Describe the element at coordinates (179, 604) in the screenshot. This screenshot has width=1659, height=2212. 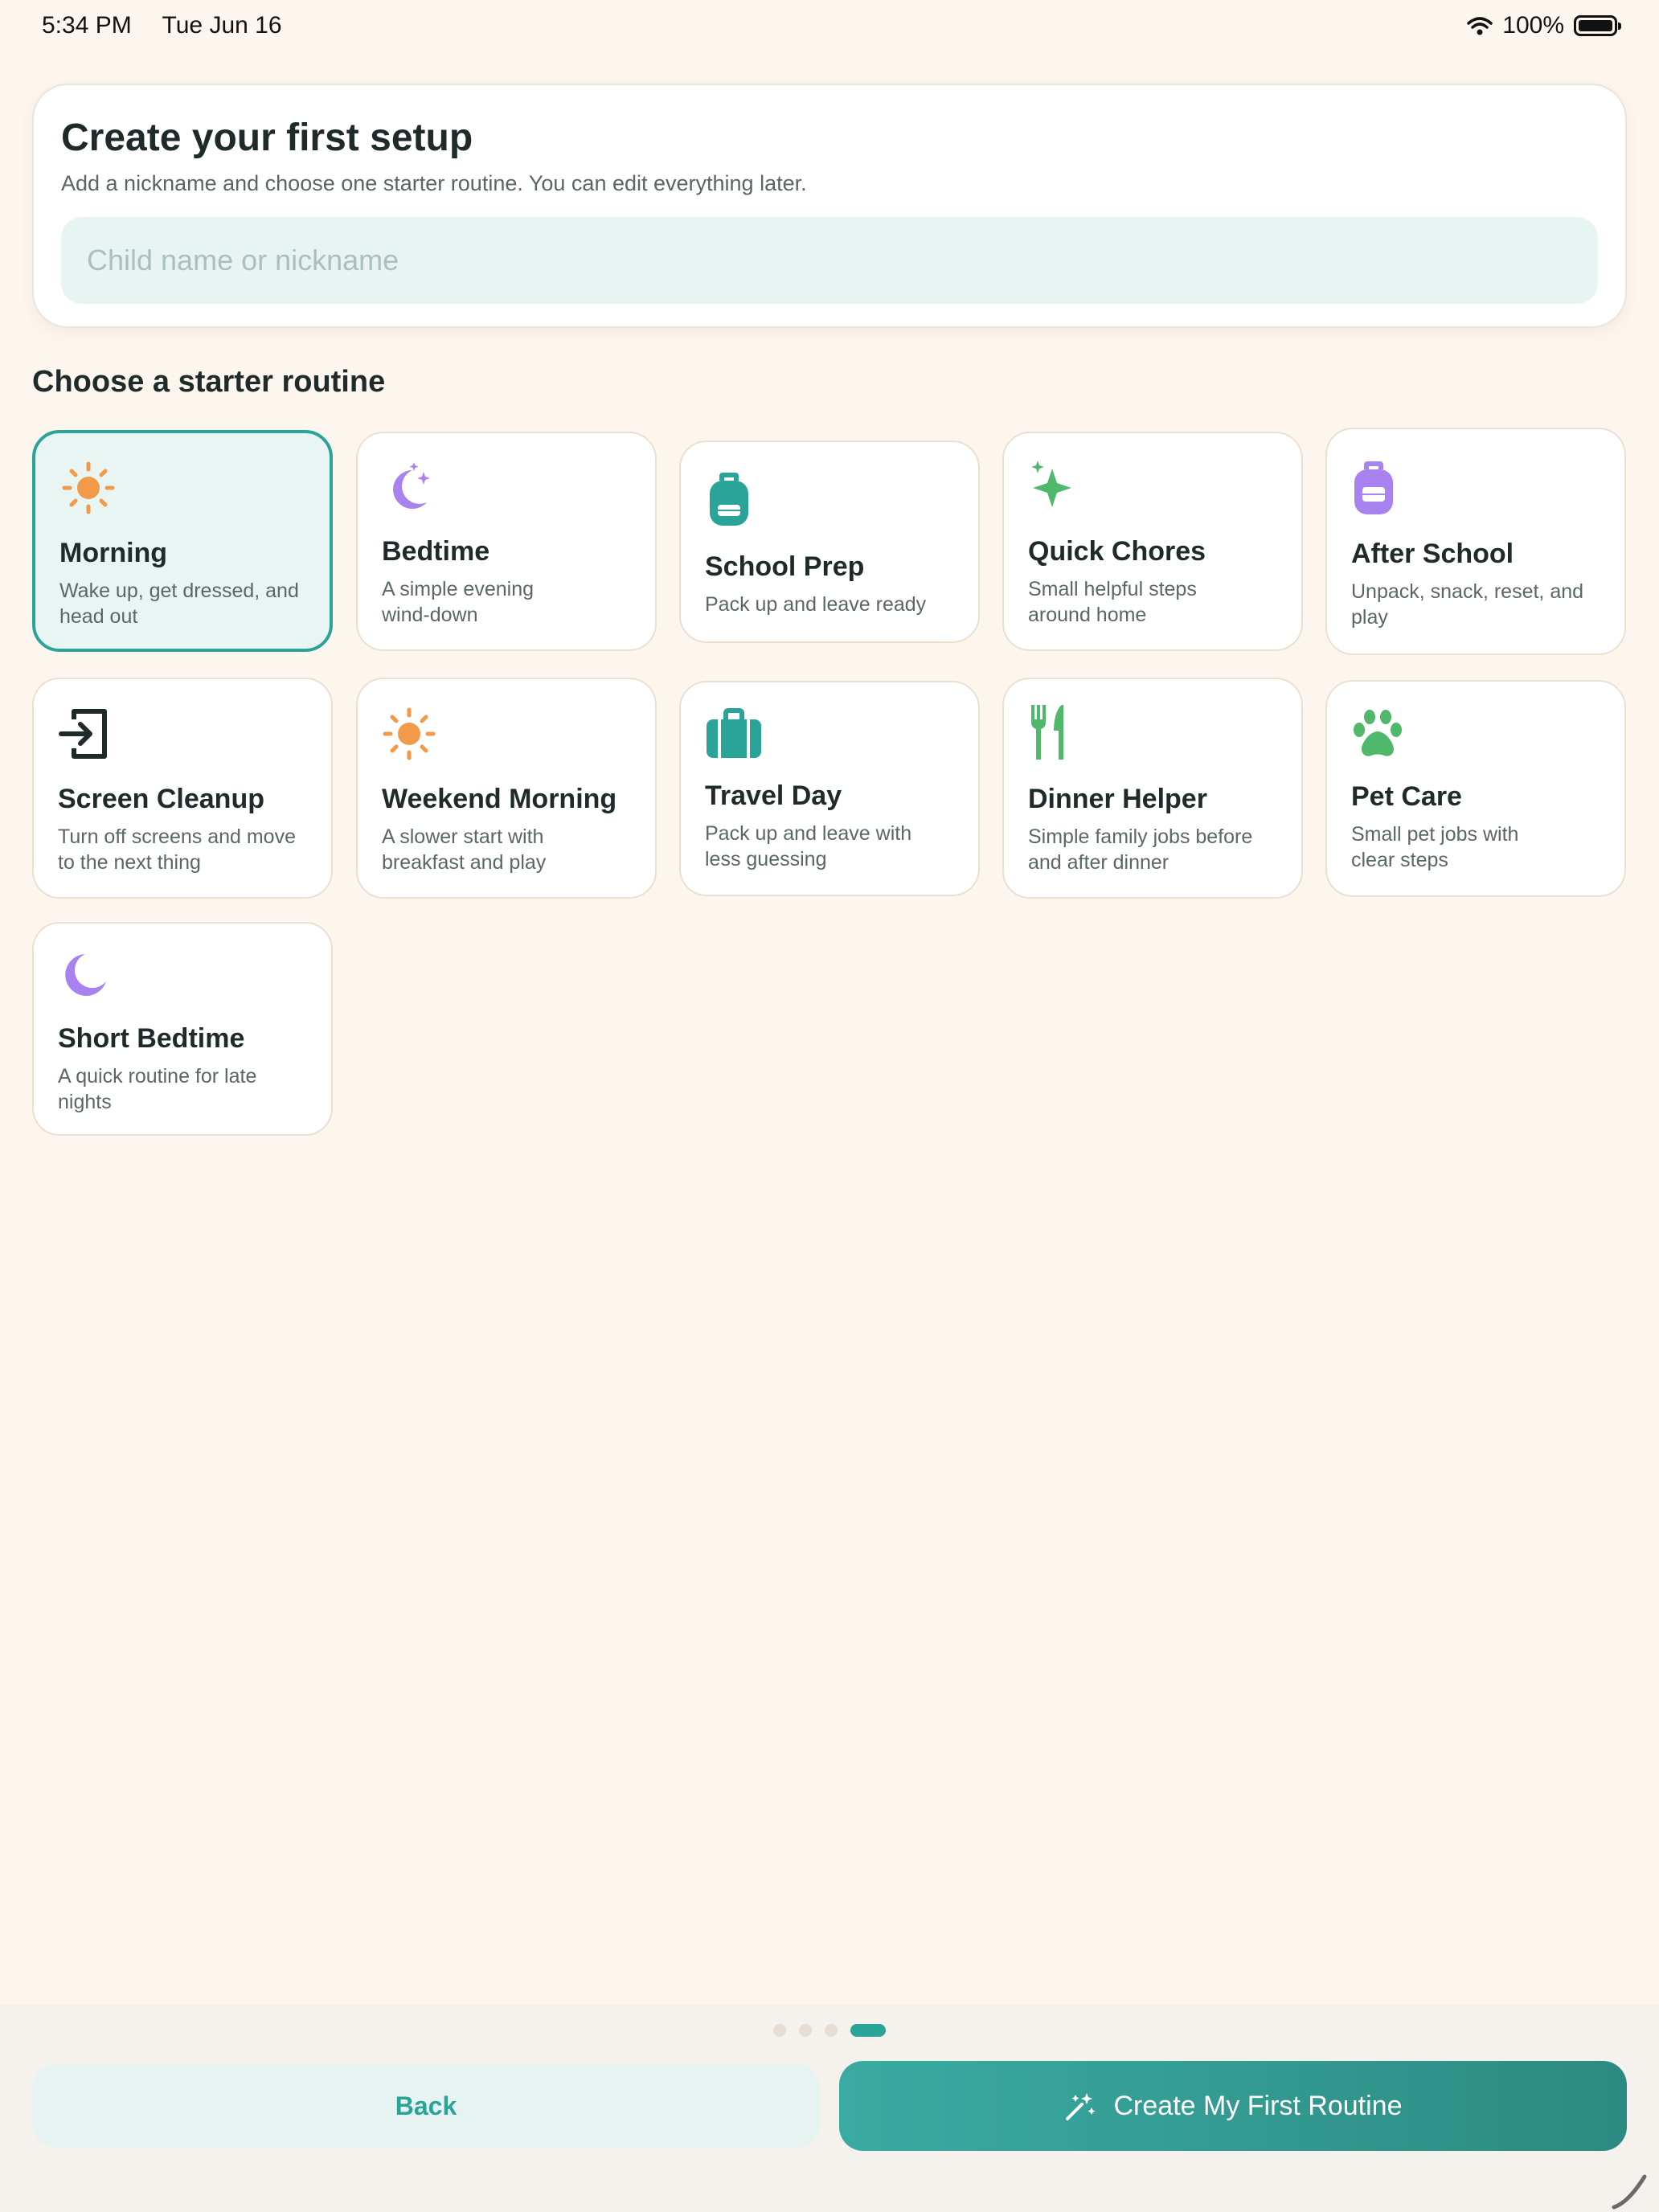
I see `routine-desc: Wake up, get dressed, and head out` at that location.